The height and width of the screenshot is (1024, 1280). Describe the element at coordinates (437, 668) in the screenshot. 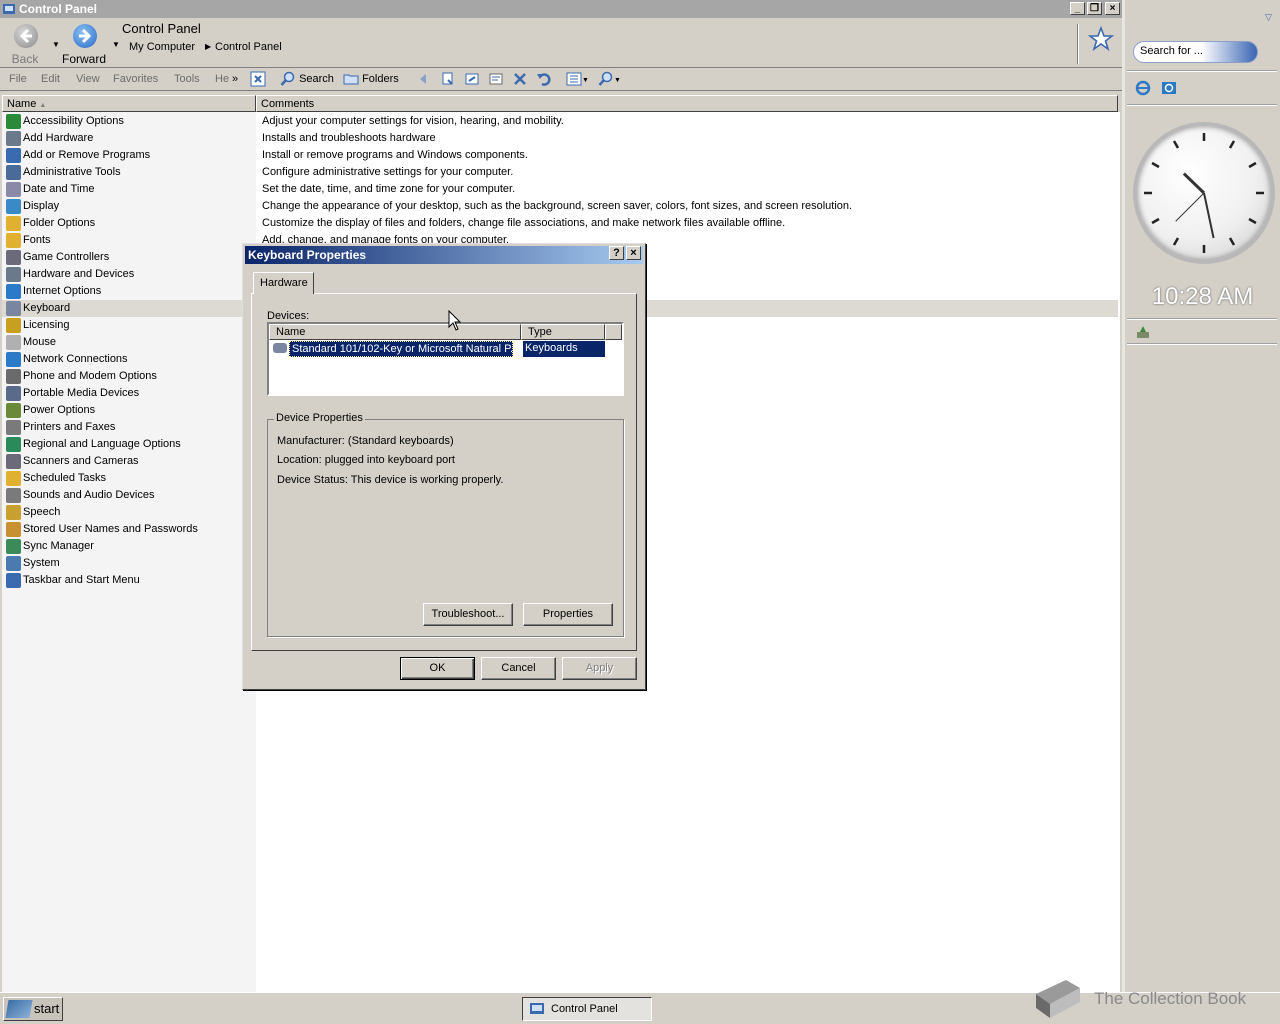

I see `ok-button: OK` at that location.